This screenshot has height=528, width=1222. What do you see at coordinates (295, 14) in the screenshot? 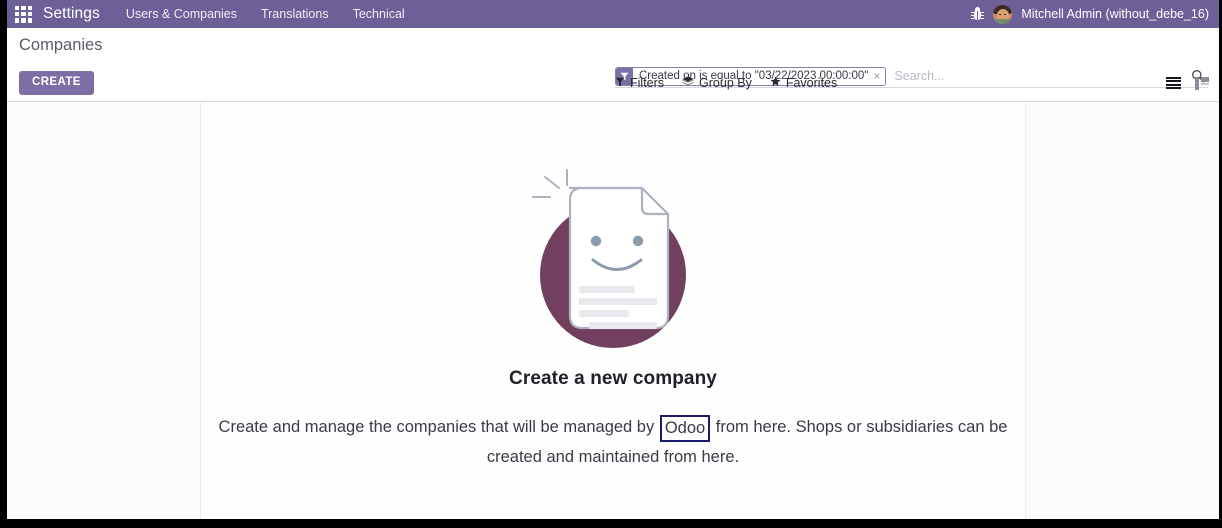
I see `nav-item-translations: Translations` at bounding box center [295, 14].